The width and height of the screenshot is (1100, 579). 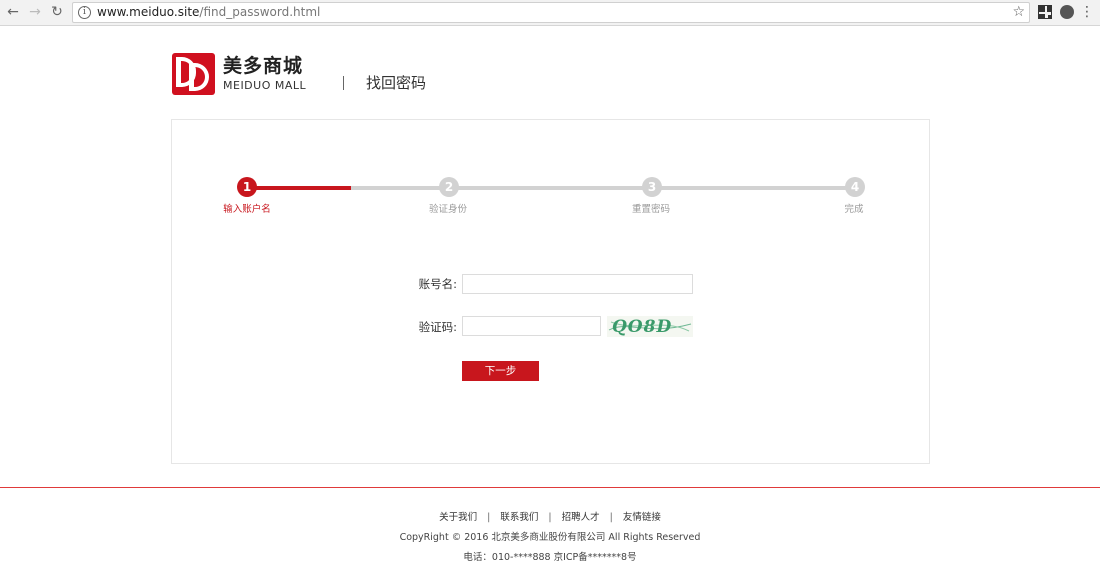 What do you see at coordinates (531, 326) in the screenshot?
I see `captcha-input` at bounding box center [531, 326].